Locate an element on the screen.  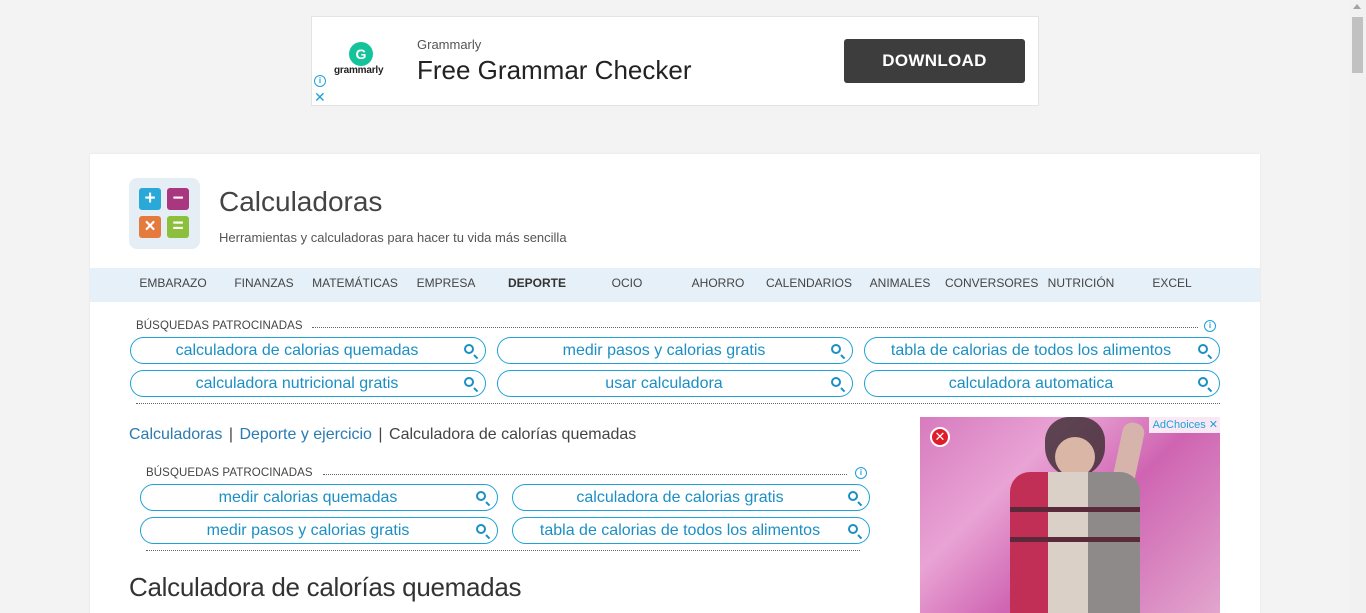
sponsored-search-pill: calculadora de calorias gratis is located at coordinates (691, 497).